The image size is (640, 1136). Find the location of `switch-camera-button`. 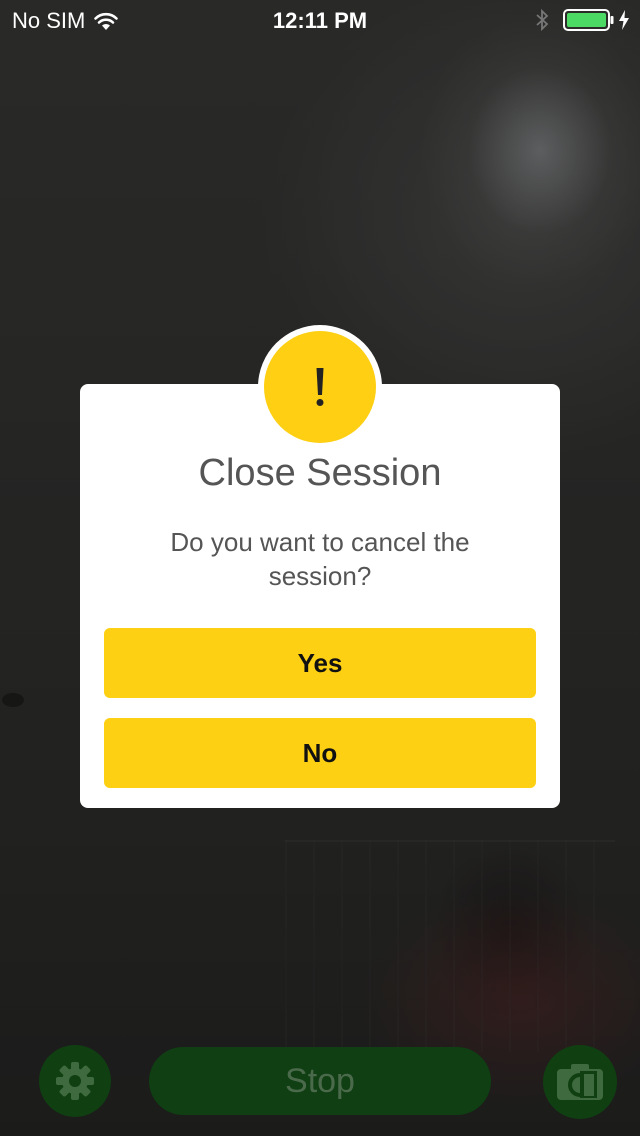

switch-camera-button is located at coordinates (580, 1082).